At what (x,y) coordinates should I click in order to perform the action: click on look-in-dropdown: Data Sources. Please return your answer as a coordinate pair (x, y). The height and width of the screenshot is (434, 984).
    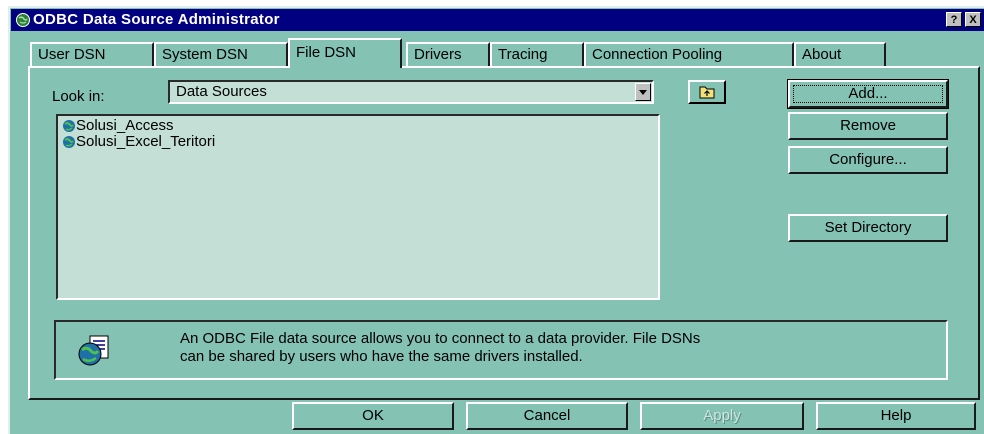
    Looking at the image, I should click on (411, 92).